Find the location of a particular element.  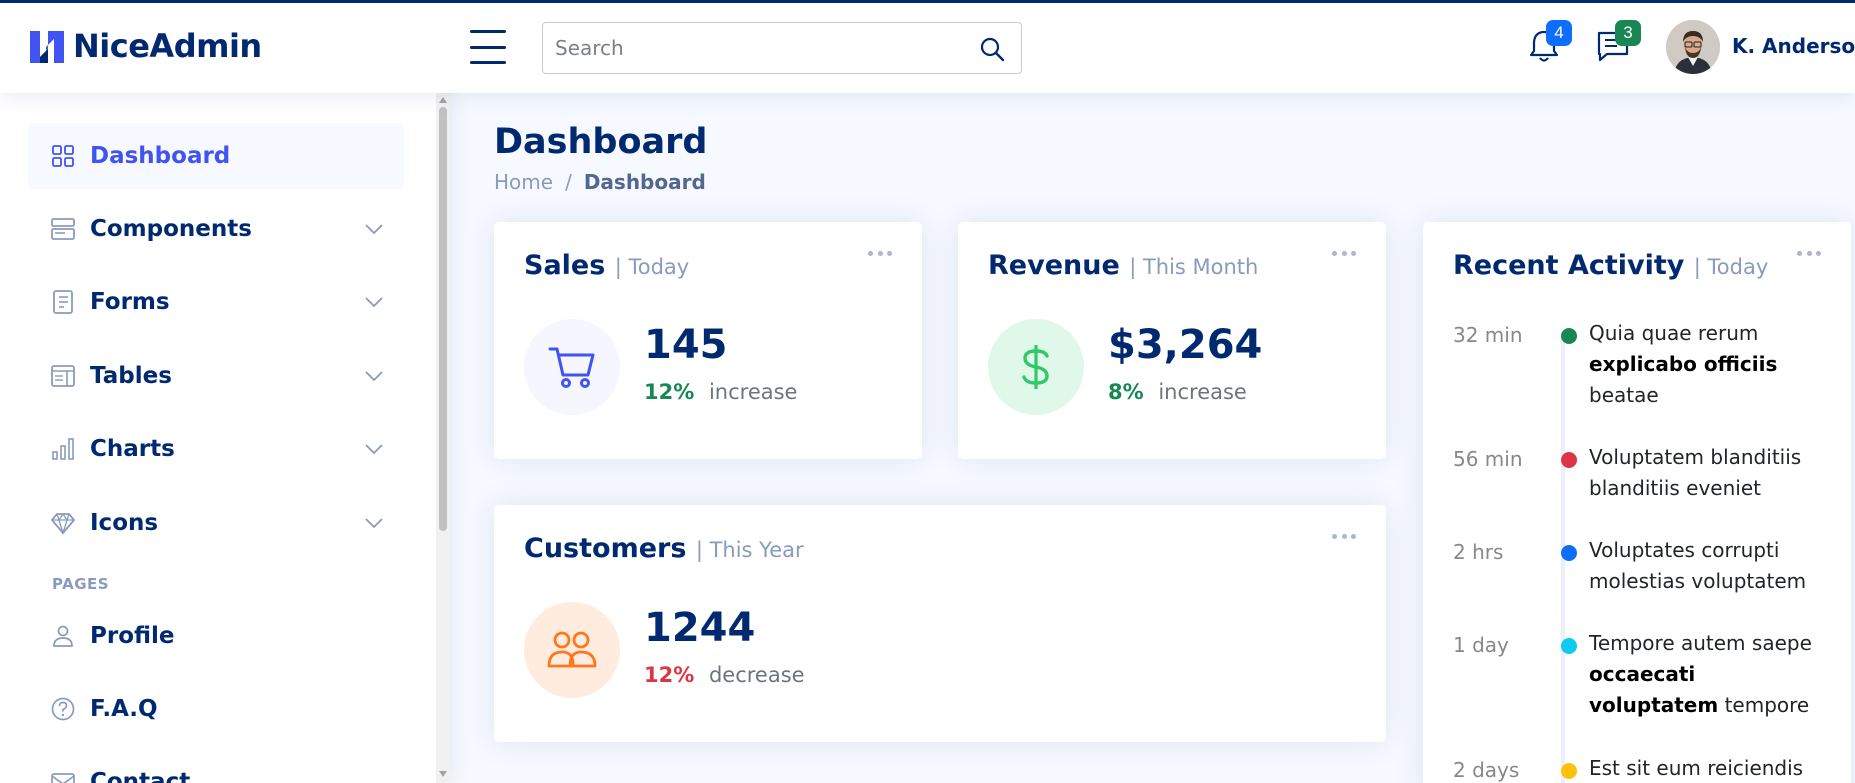

toggle-sidebar-button is located at coordinates (488, 47).